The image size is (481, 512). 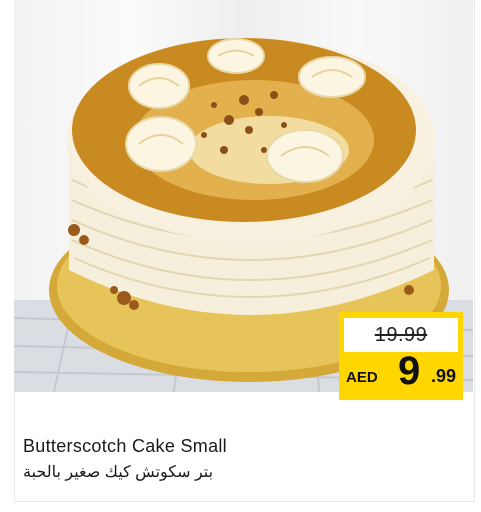 What do you see at coordinates (362, 377) in the screenshot?
I see `currency-label: AED` at bounding box center [362, 377].